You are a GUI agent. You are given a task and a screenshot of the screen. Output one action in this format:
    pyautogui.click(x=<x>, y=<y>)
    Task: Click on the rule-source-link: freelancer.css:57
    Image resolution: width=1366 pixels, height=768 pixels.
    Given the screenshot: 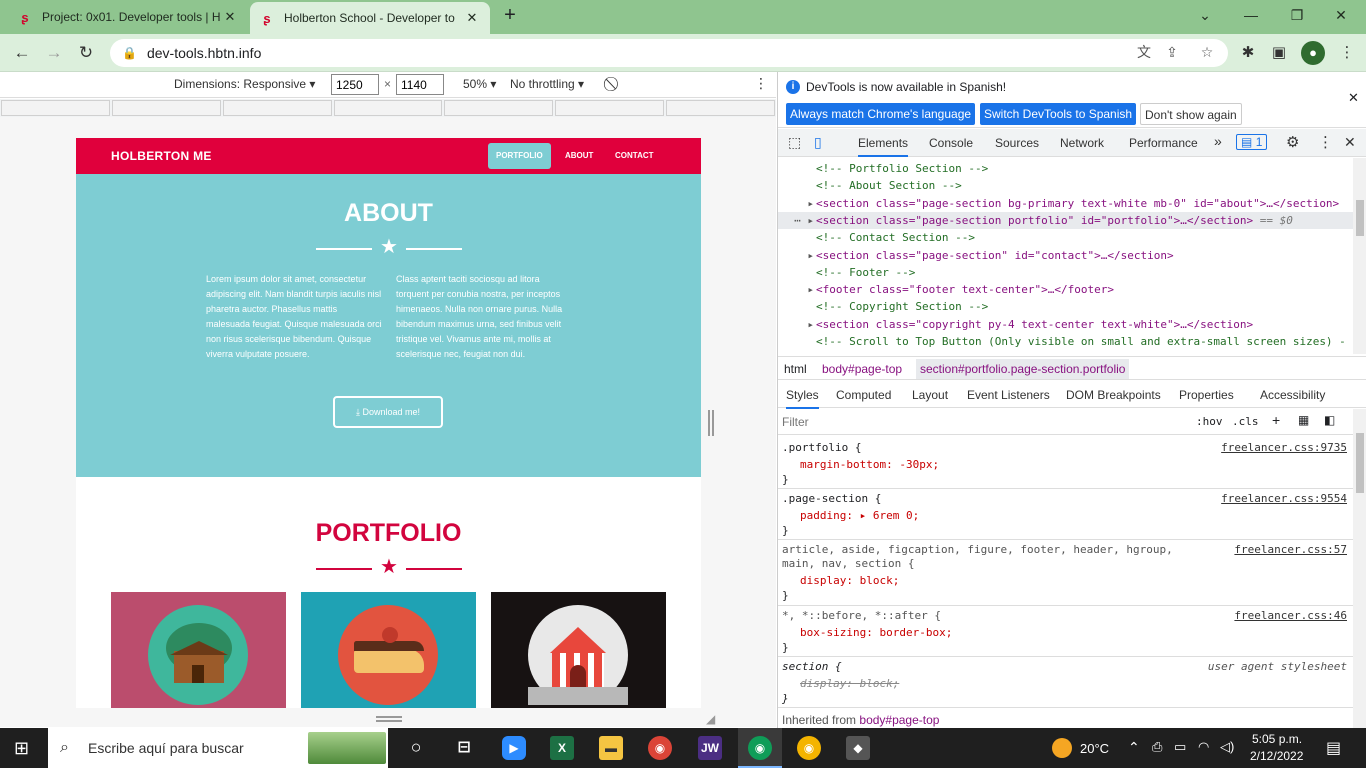 What is the action you would take?
    pyautogui.click(x=1290, y=549)
    